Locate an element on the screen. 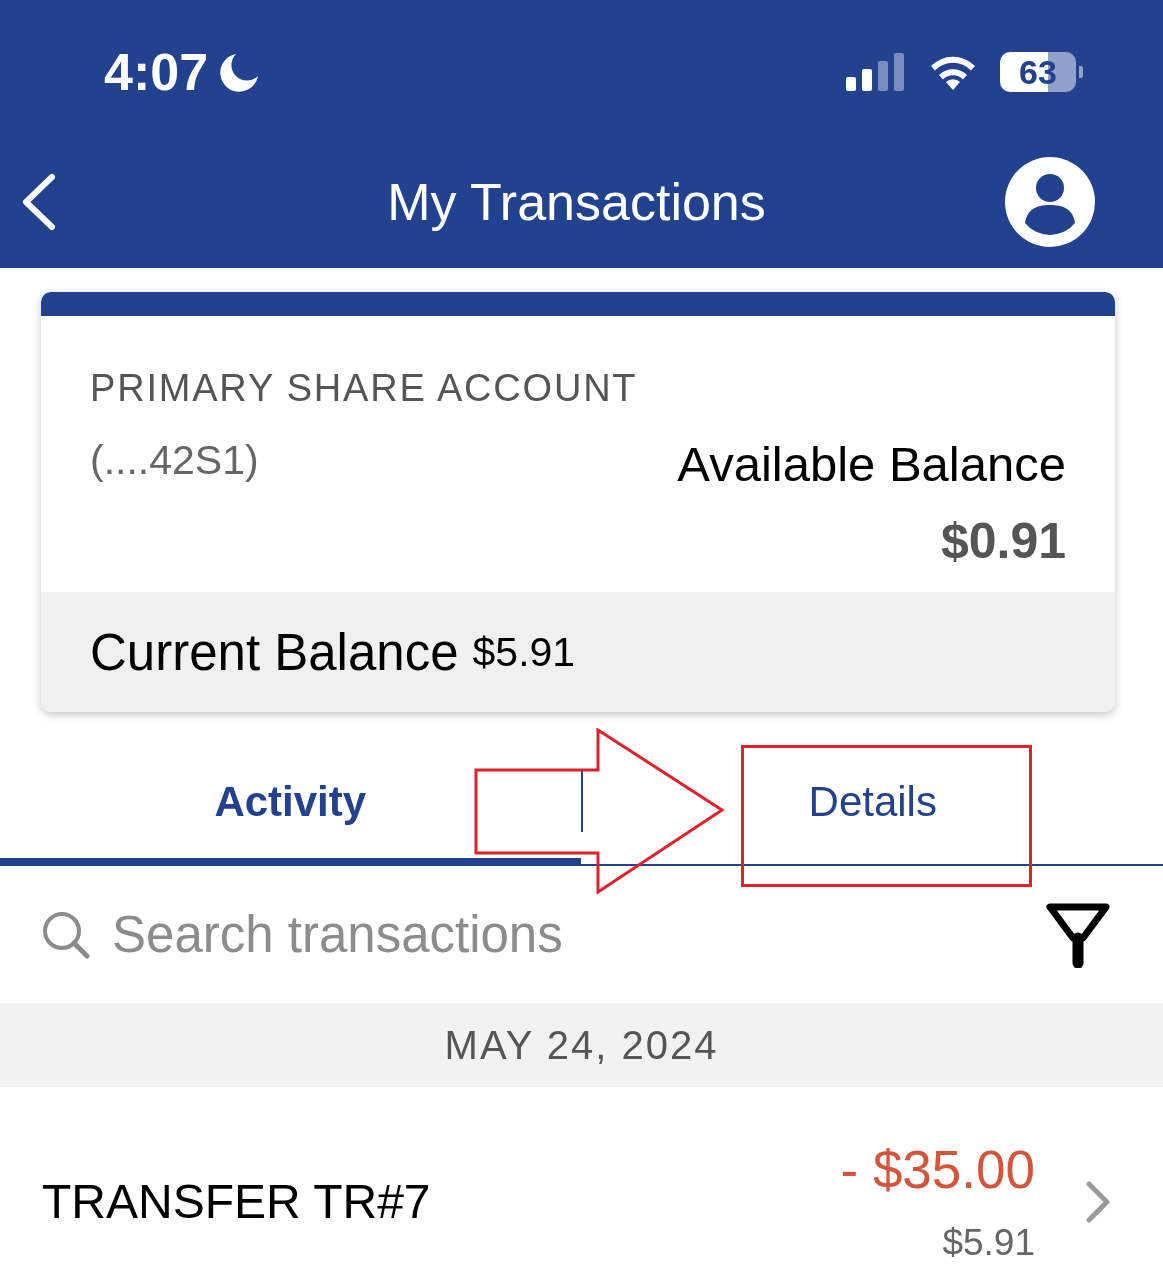 Image resolution: width=1163 pixels, height=1271 pixels. date-label: MAY 24, 2024 is located at coordinates (581, 1045).